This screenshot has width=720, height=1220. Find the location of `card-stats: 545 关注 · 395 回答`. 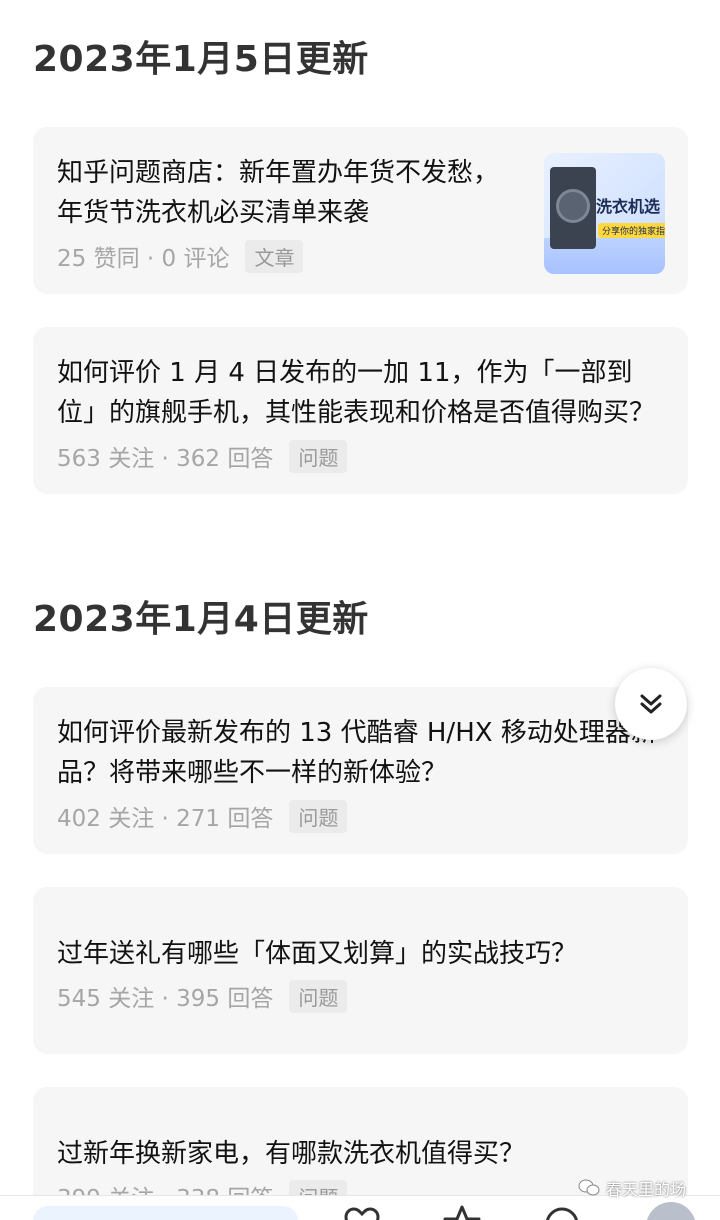

card-stats: 545 关注 · 395 回答 is located at coordinates (165, 999).